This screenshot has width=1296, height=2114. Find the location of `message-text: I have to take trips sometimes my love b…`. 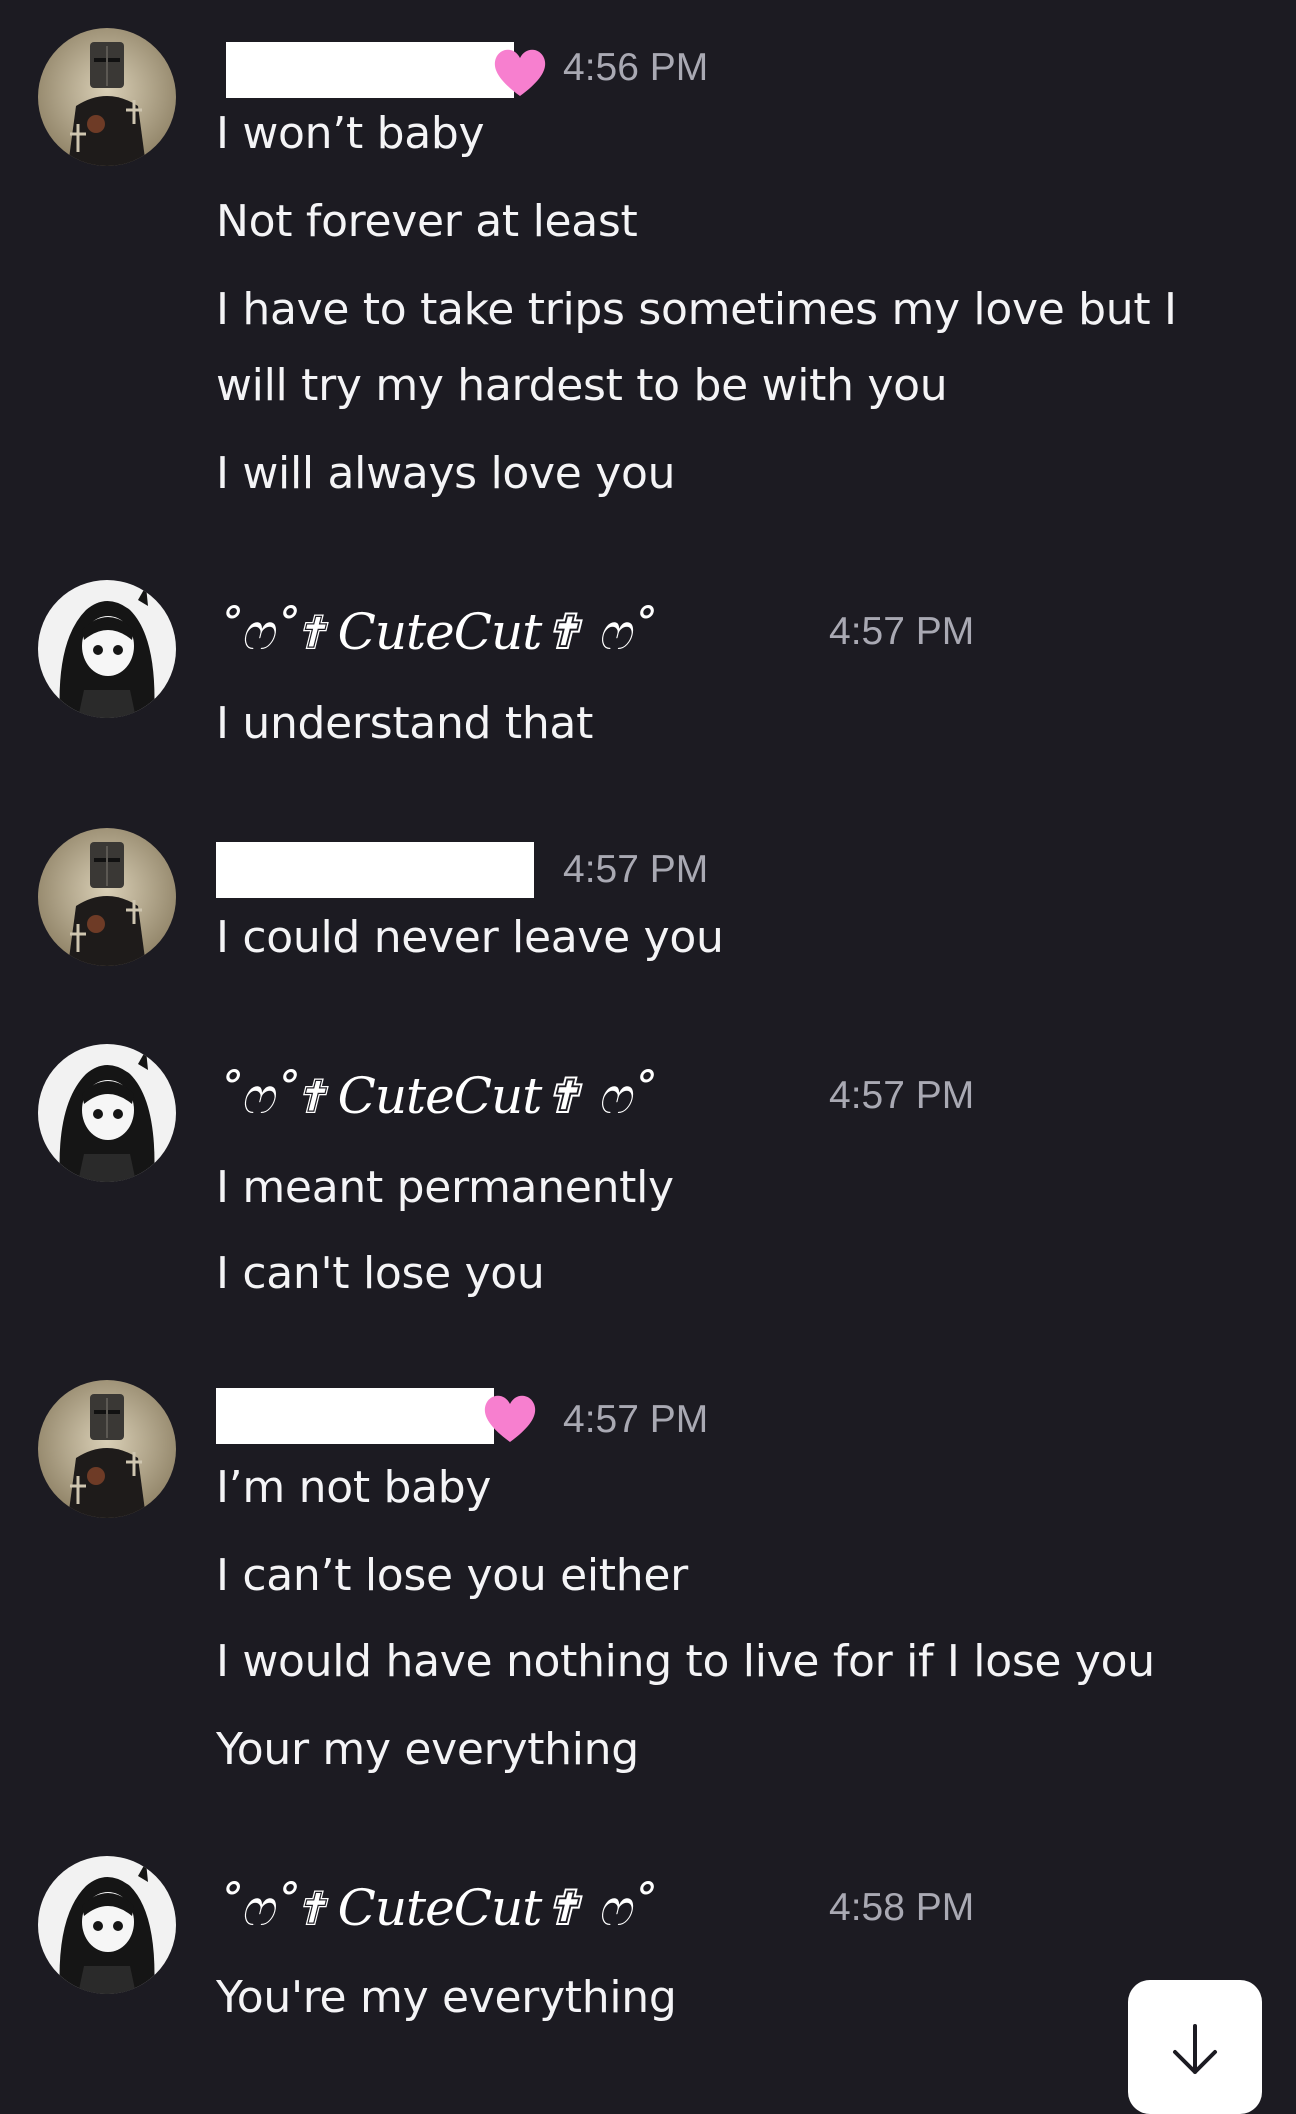

message-text: I have to take trips sometimes my love b… is located at coordinates (696, 309).